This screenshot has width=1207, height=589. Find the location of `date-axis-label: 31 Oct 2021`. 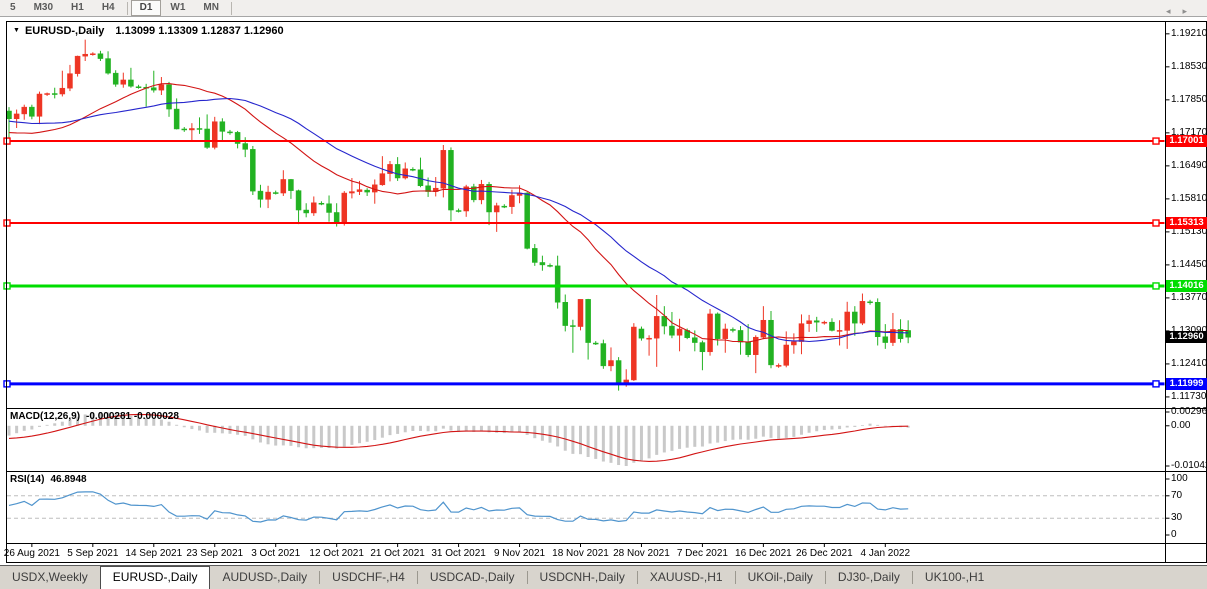

date-axis-label: 31 Oct 2021 is located at coordinates (458, 553).